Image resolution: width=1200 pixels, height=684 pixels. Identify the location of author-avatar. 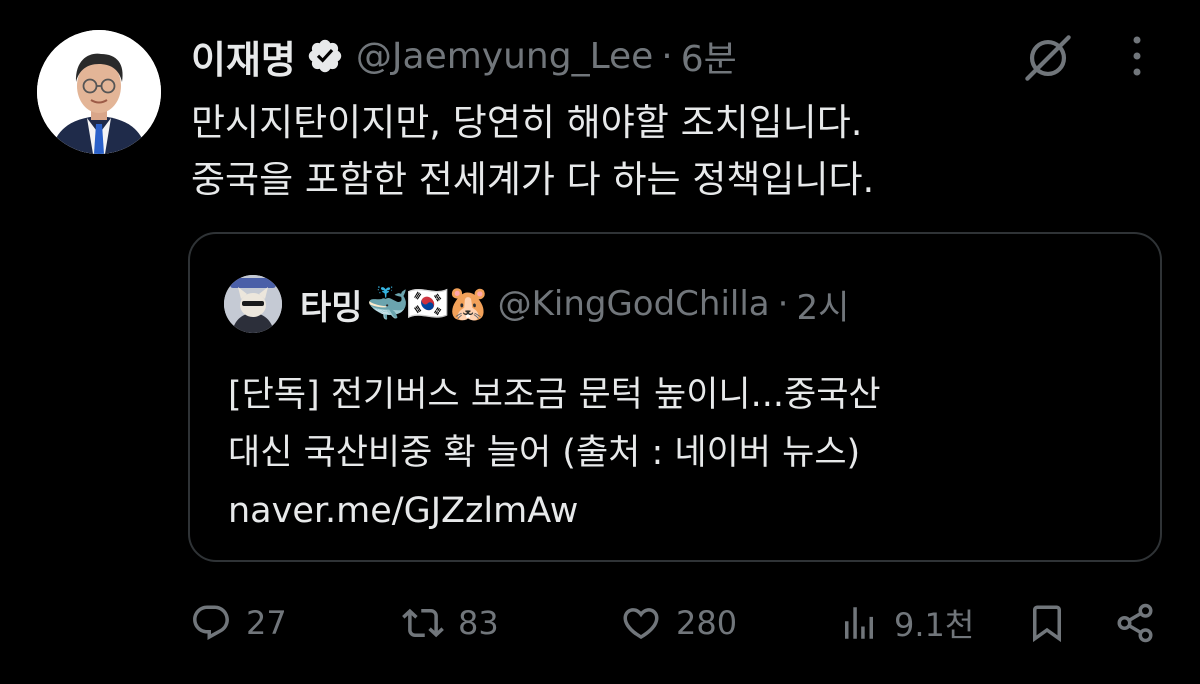
(99, 92).